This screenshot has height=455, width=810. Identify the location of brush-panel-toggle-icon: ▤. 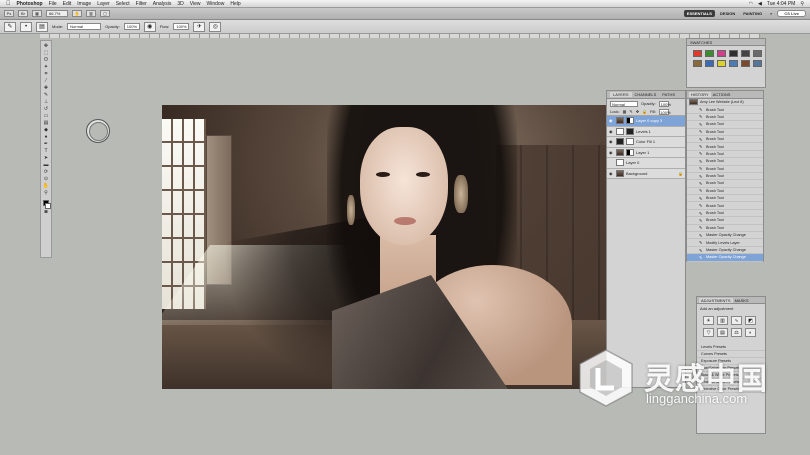
(42, 26).